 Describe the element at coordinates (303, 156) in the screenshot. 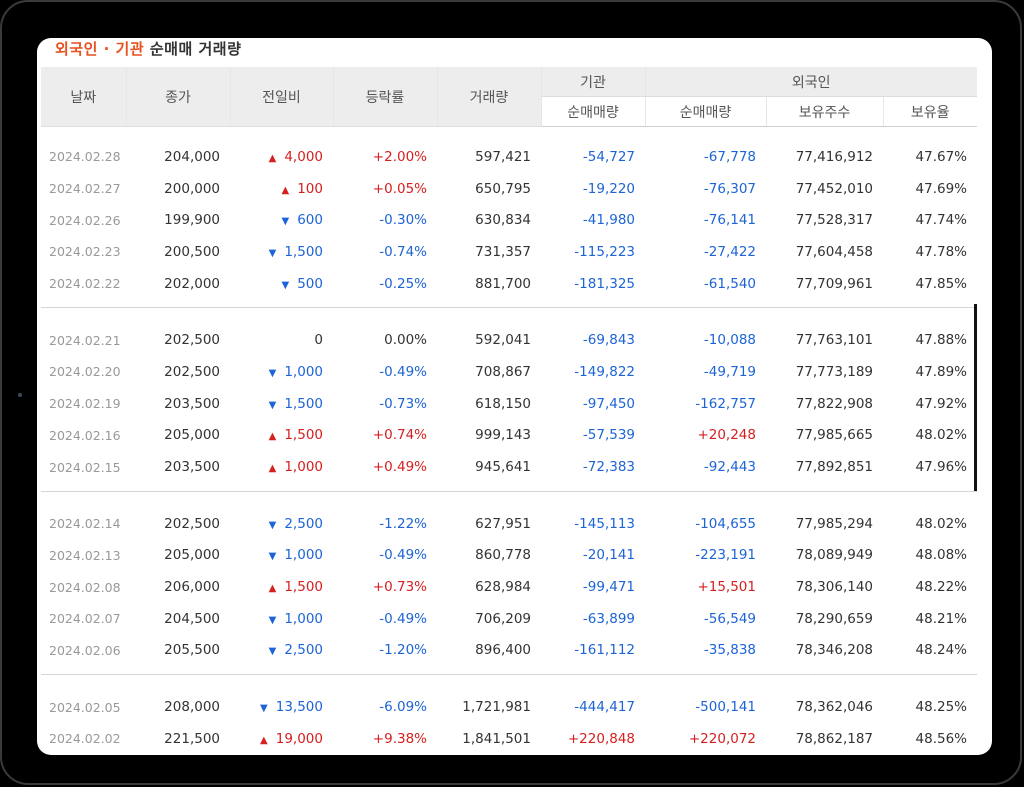

I see `change-value: 4,000` at that location.